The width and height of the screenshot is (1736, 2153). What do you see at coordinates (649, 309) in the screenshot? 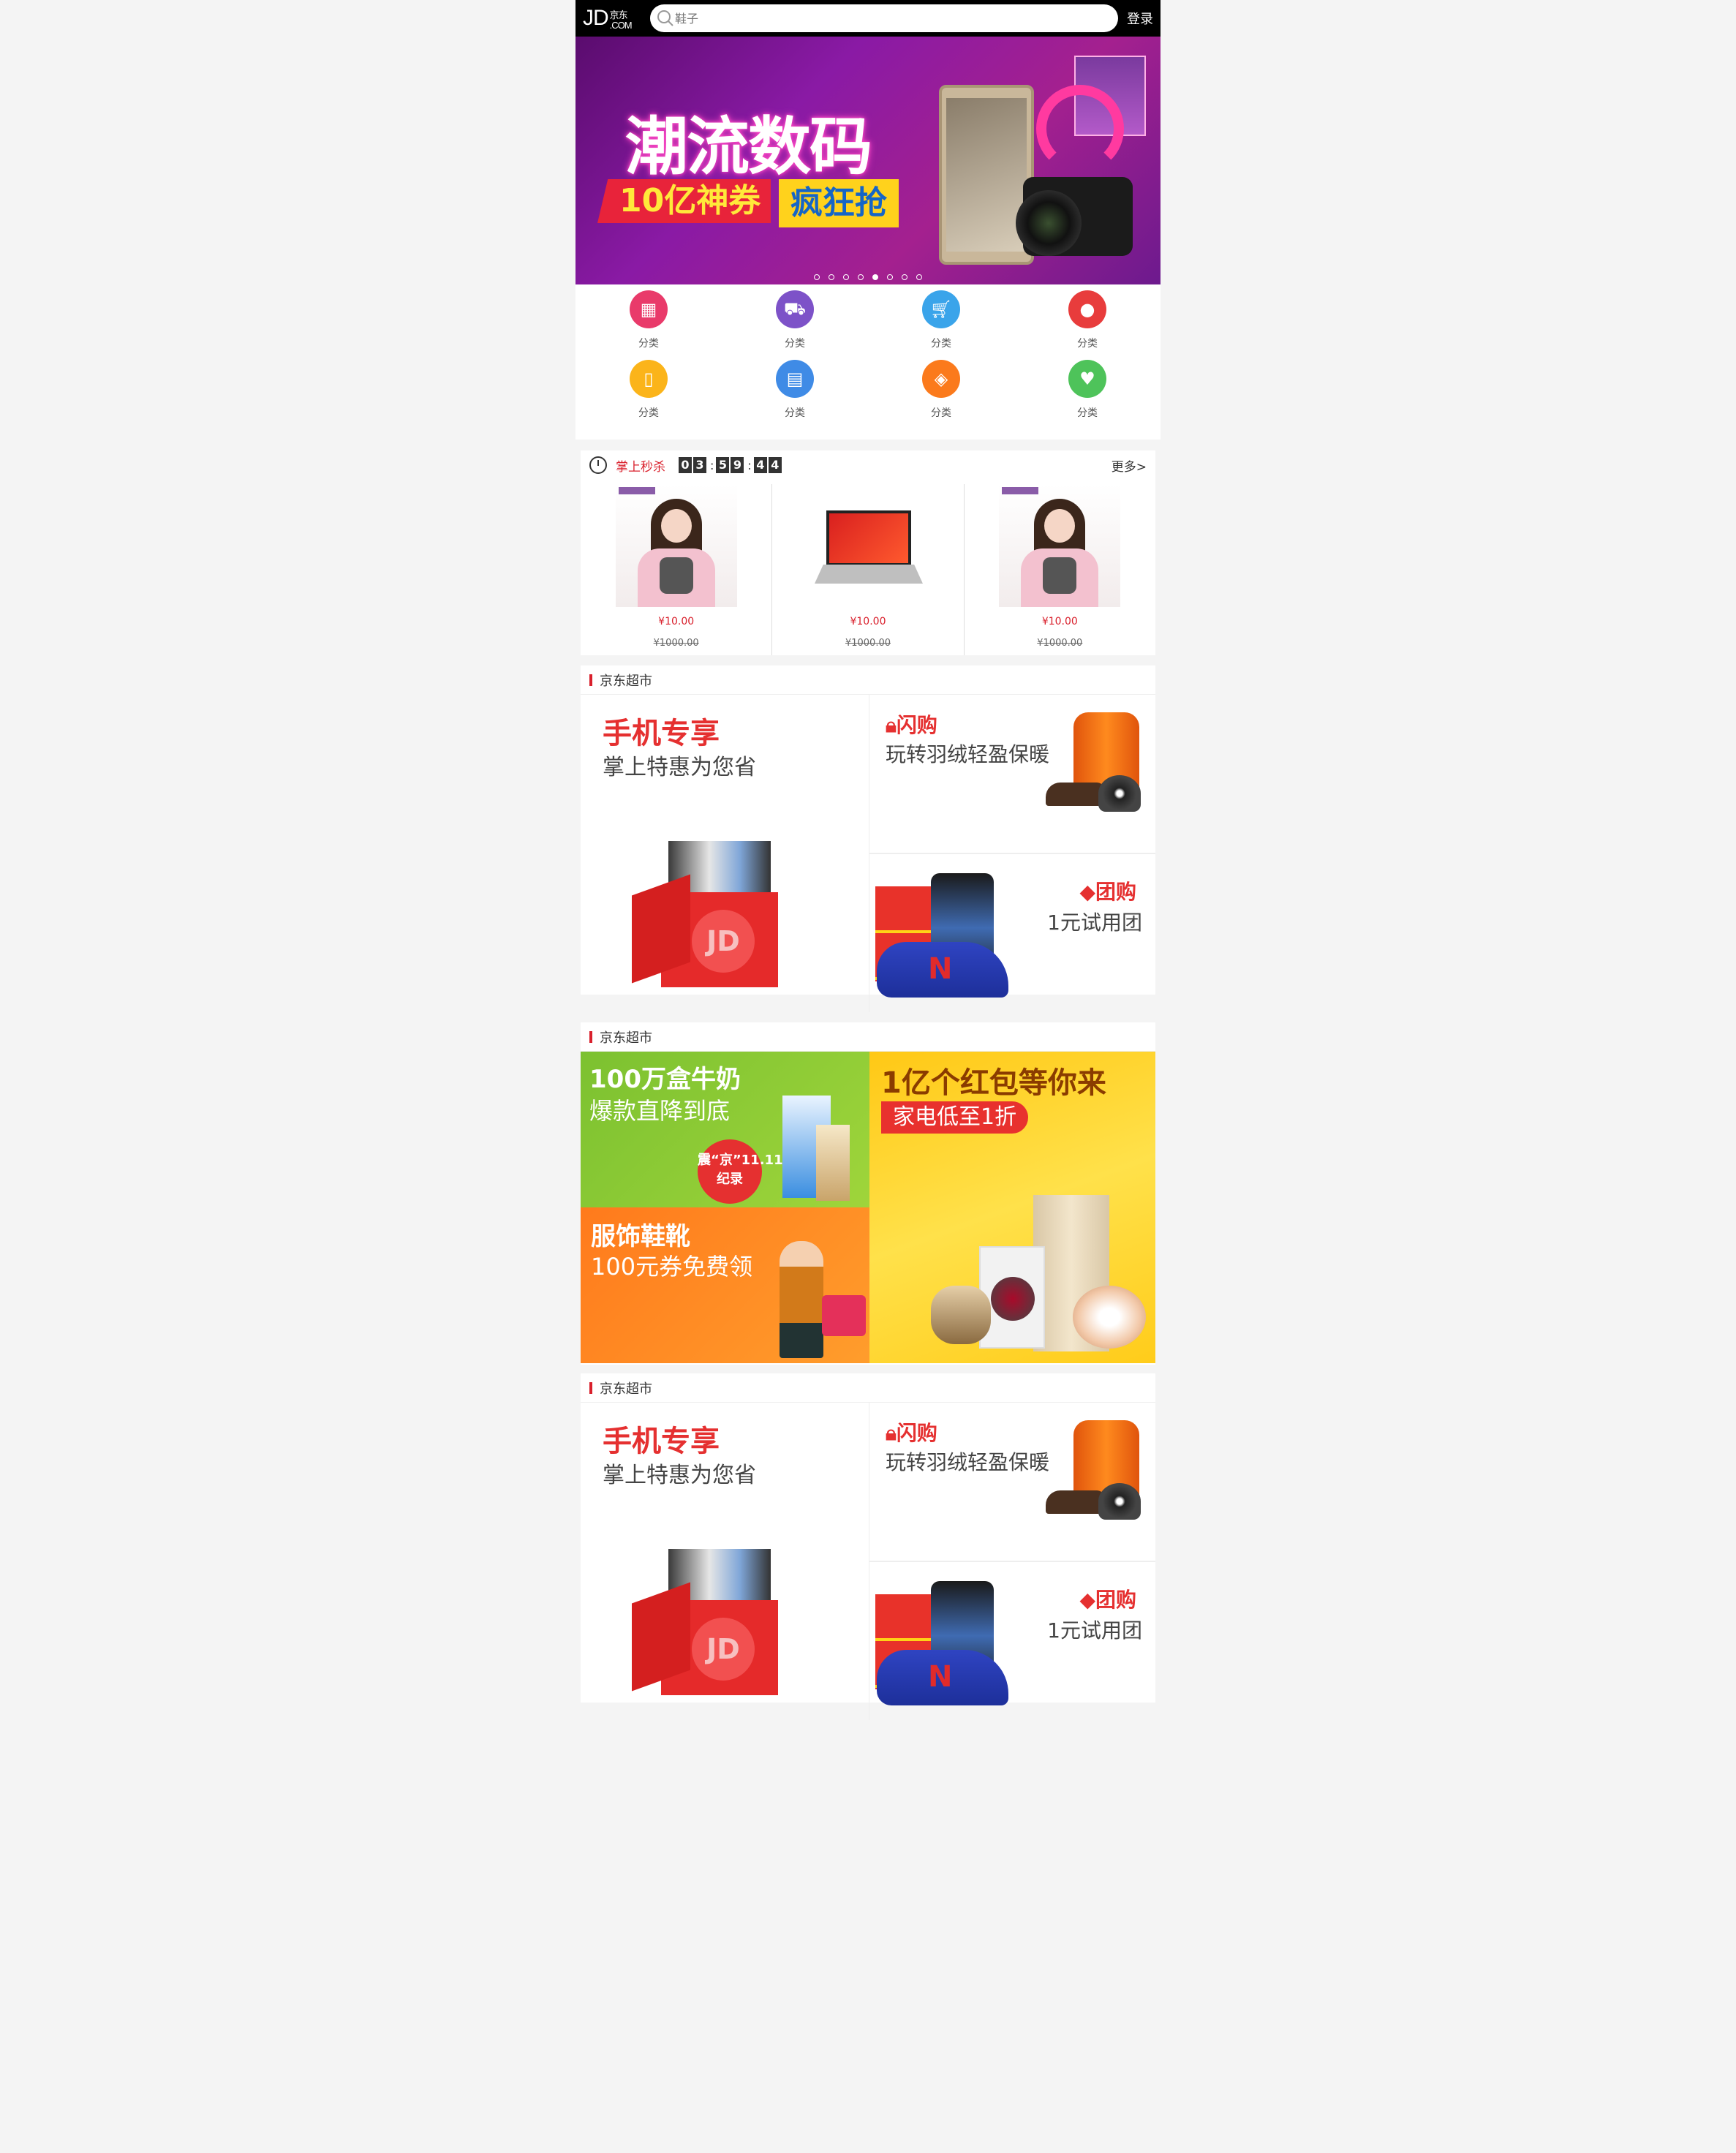
I see `grid-icon: ▦` at bounding box center [649, 309].